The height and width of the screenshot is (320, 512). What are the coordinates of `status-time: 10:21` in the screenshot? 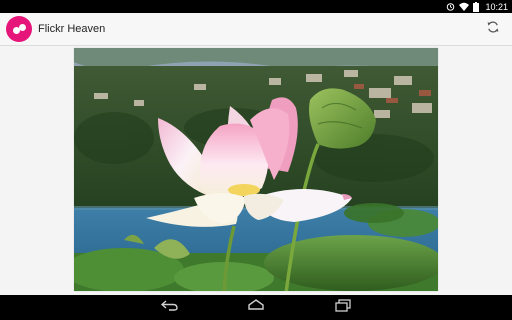 It's located at (496, 6).